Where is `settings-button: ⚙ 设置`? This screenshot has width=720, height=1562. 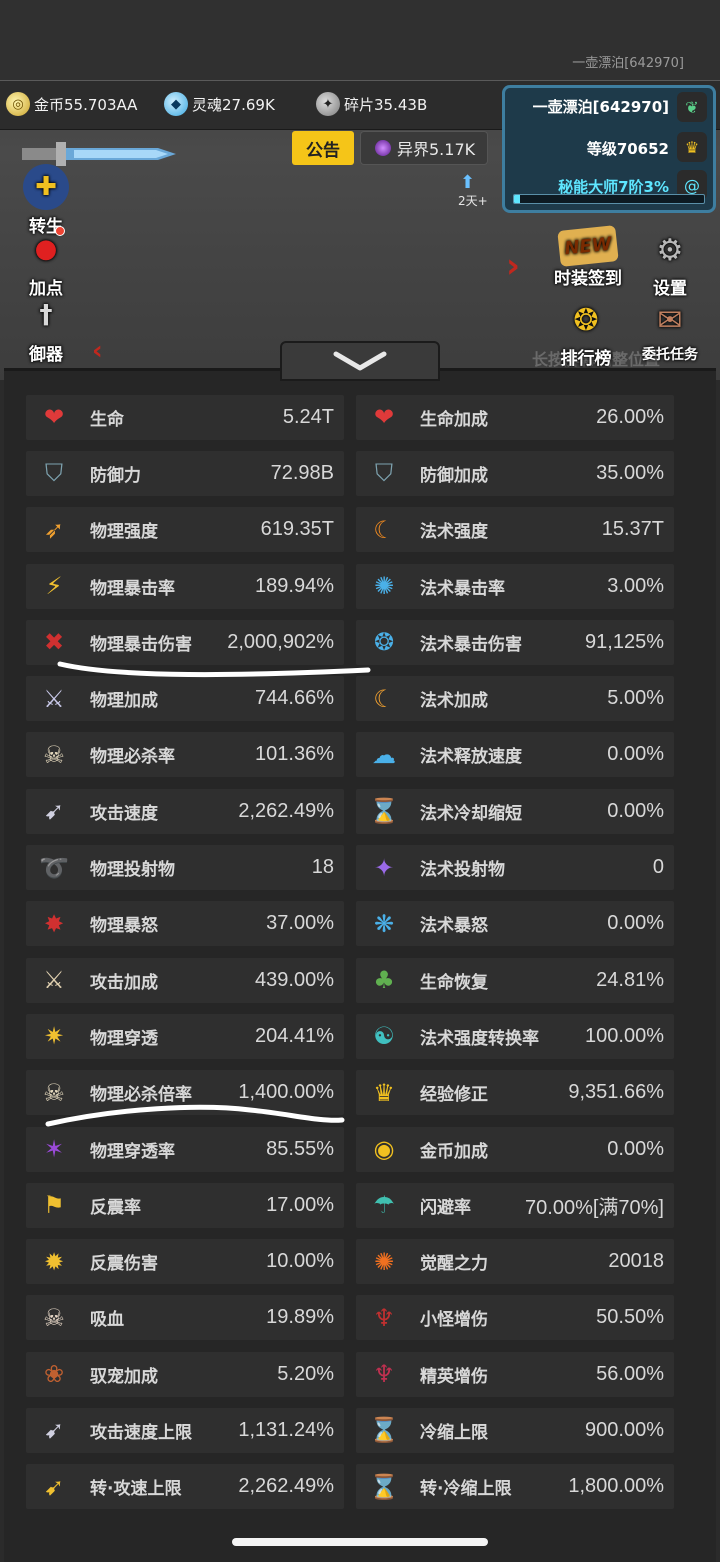 settings-button: ⚙ 设置 is located at coordinates (670, 263).